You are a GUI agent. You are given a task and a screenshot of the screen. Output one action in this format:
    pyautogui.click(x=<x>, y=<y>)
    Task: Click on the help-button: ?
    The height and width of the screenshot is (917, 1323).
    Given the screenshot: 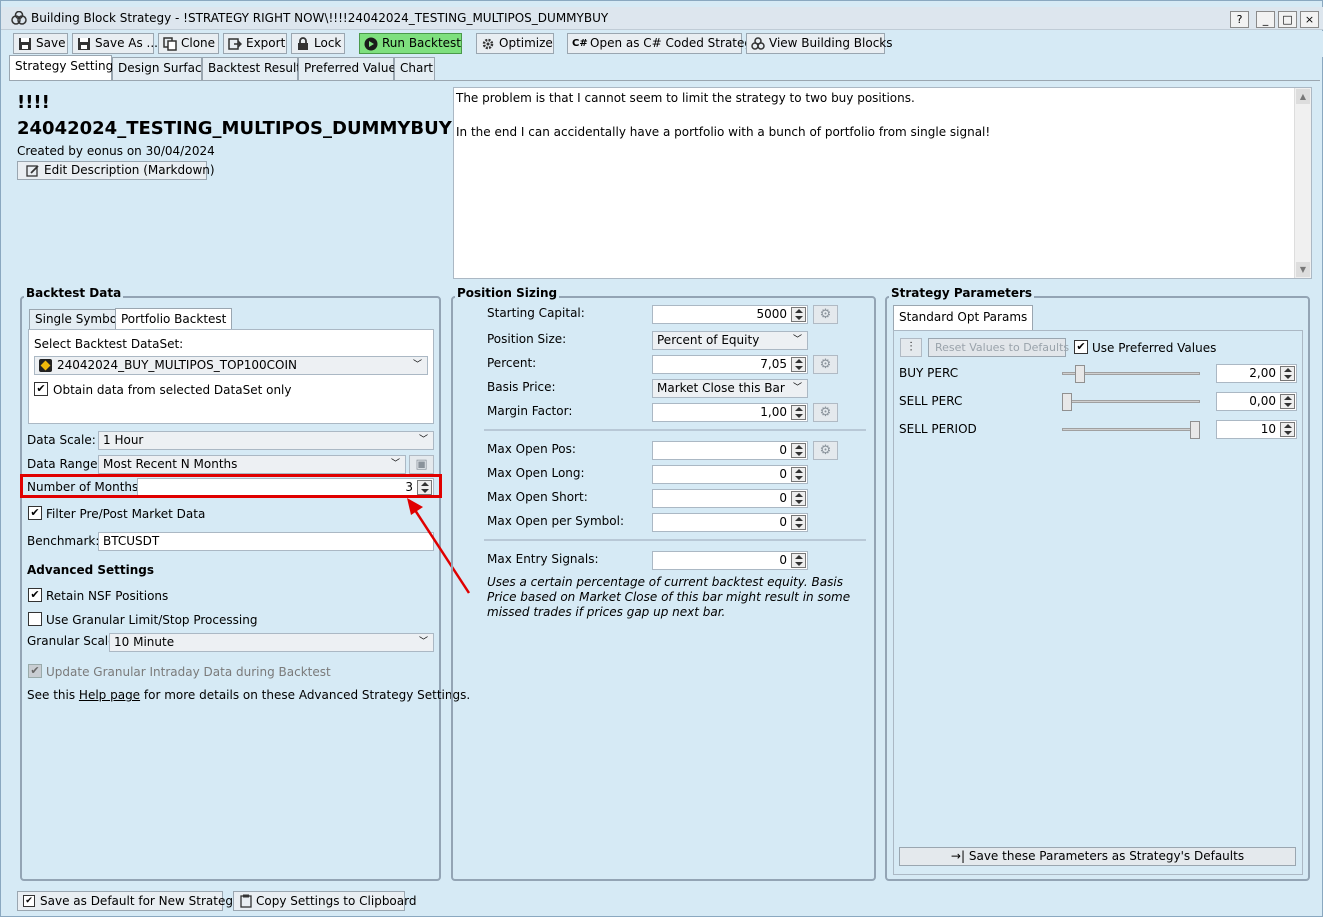 What is the action you would take?
    pyautogui.click(x=1239, y=19)
    